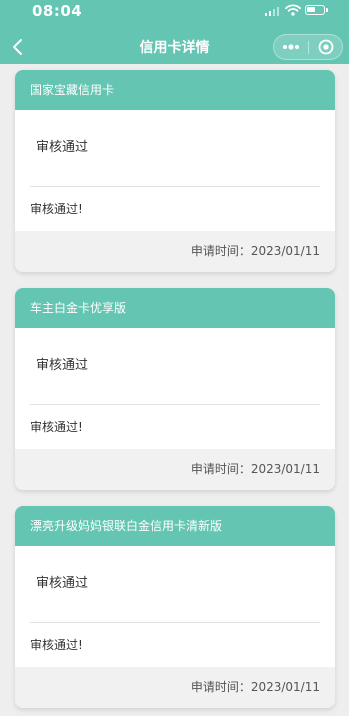 This screenshot has width=349, height=716. Describe the element at coordinates (175, 308) in the screenshot. I see `card-name: 车主白金卡优享版` at that location.